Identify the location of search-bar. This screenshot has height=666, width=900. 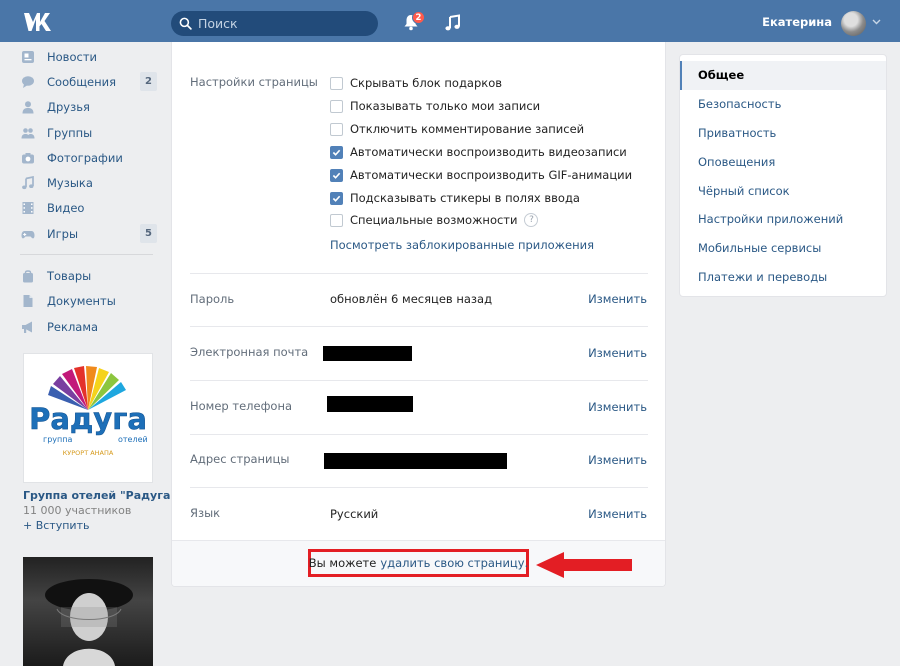
(274, 23).